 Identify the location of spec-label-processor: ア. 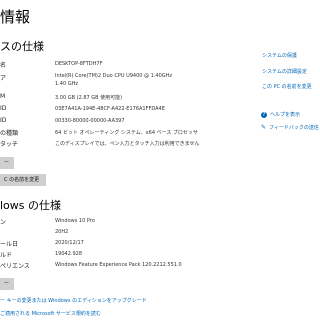
(3, 78).